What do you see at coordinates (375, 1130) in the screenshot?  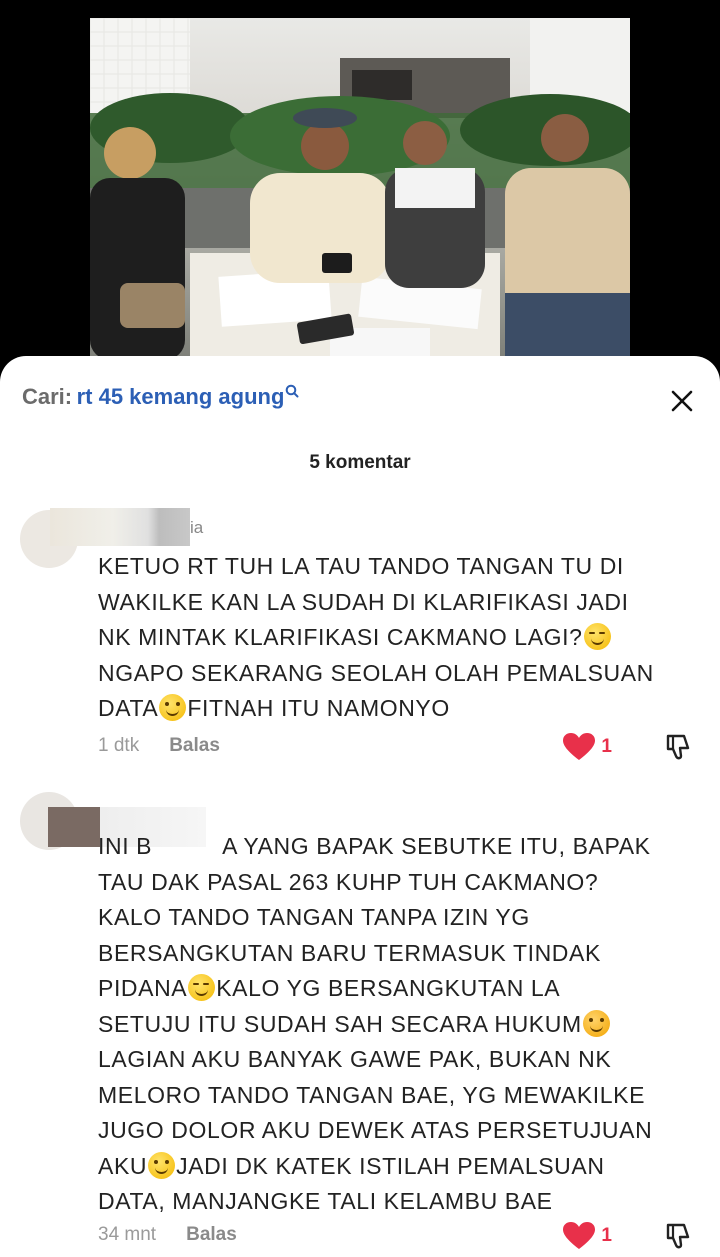 I see `comment-line: JUGO DOLOR AKU DEWEK ATAS PERSETUJUAN` at bounding box center [375, 1130].